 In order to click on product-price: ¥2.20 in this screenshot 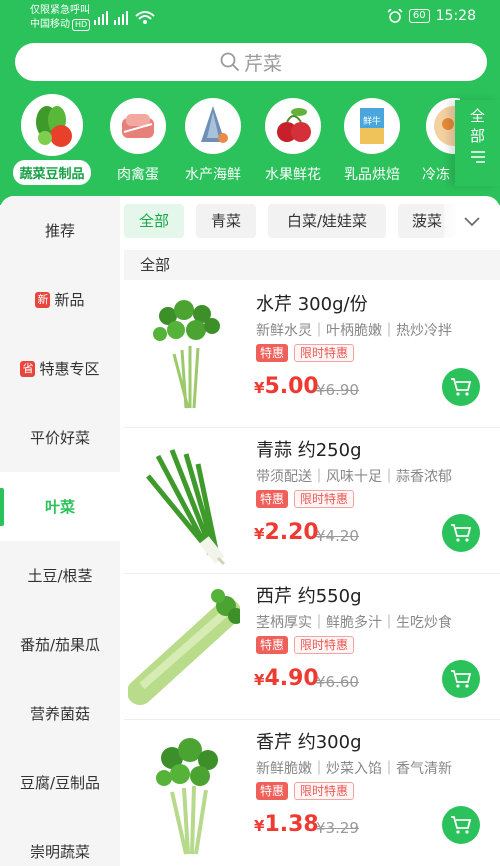, I will do `click(286, 532)`.